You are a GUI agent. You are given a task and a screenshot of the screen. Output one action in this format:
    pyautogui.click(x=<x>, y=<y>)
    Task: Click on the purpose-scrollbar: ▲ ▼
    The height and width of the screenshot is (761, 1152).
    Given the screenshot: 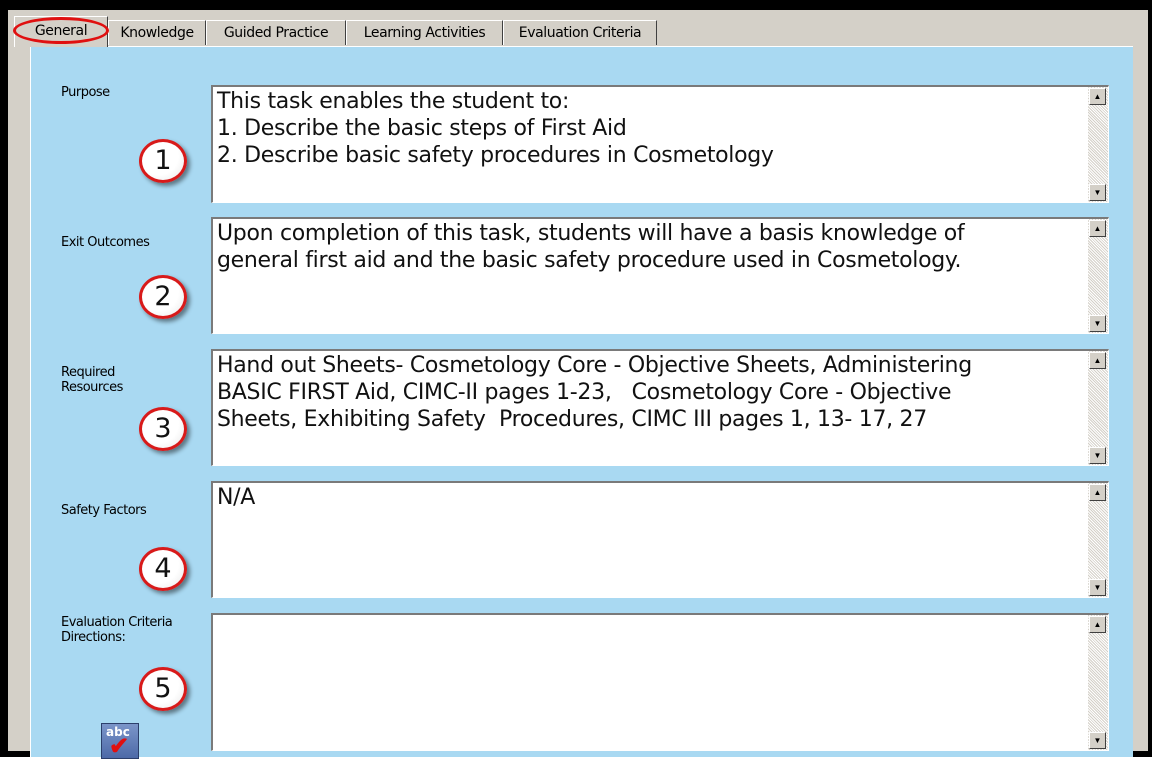 What is the action you would take?
    pyautogui.click(x=1098, y=144)
    